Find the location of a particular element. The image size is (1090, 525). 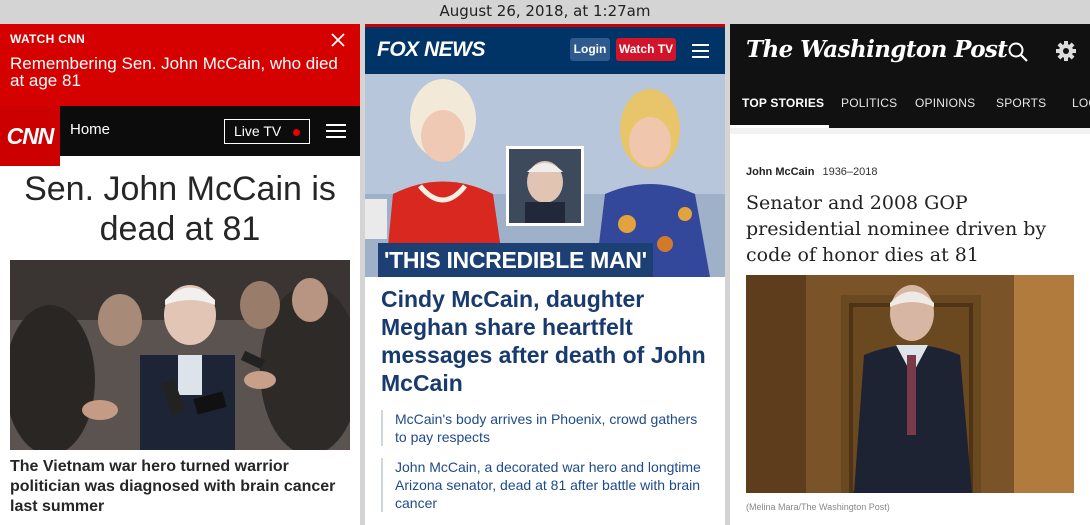

fox-navbar: FOX NEWS Login Watch TV is located at coordinates (545, 50).